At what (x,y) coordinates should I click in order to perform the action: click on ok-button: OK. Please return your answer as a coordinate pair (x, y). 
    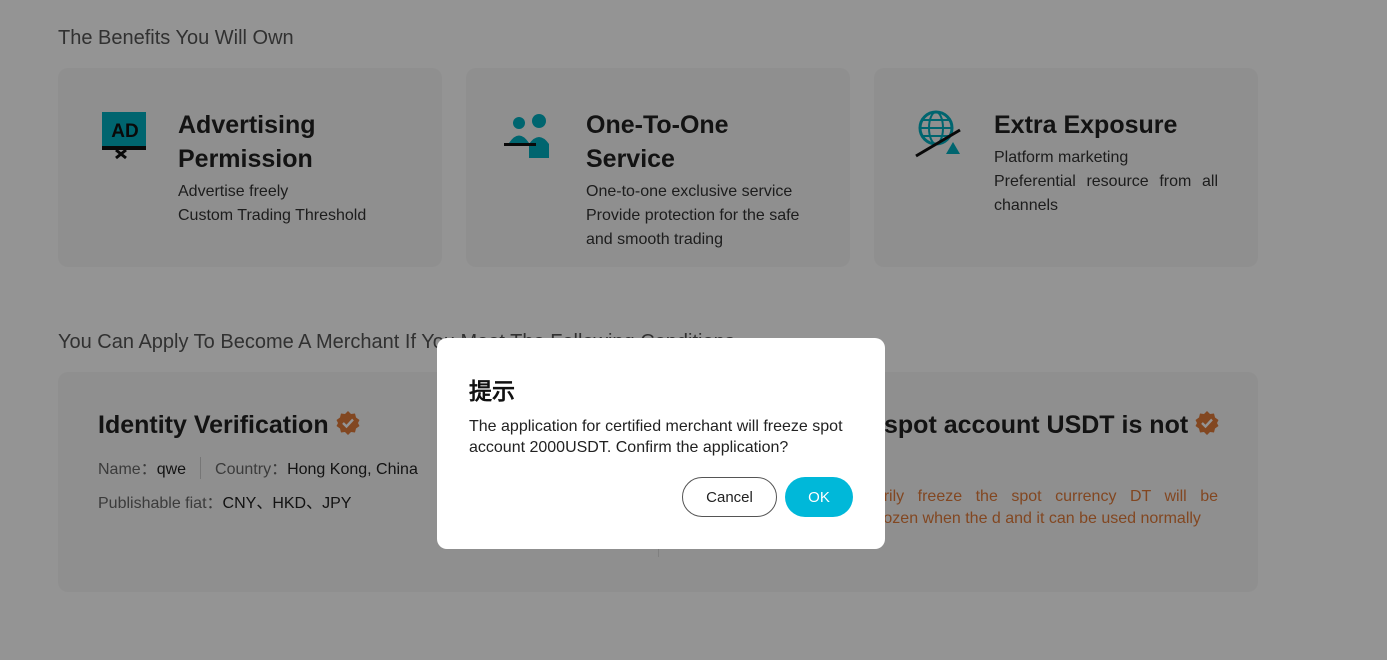
    Looking at the image, I should click on (819, 497).